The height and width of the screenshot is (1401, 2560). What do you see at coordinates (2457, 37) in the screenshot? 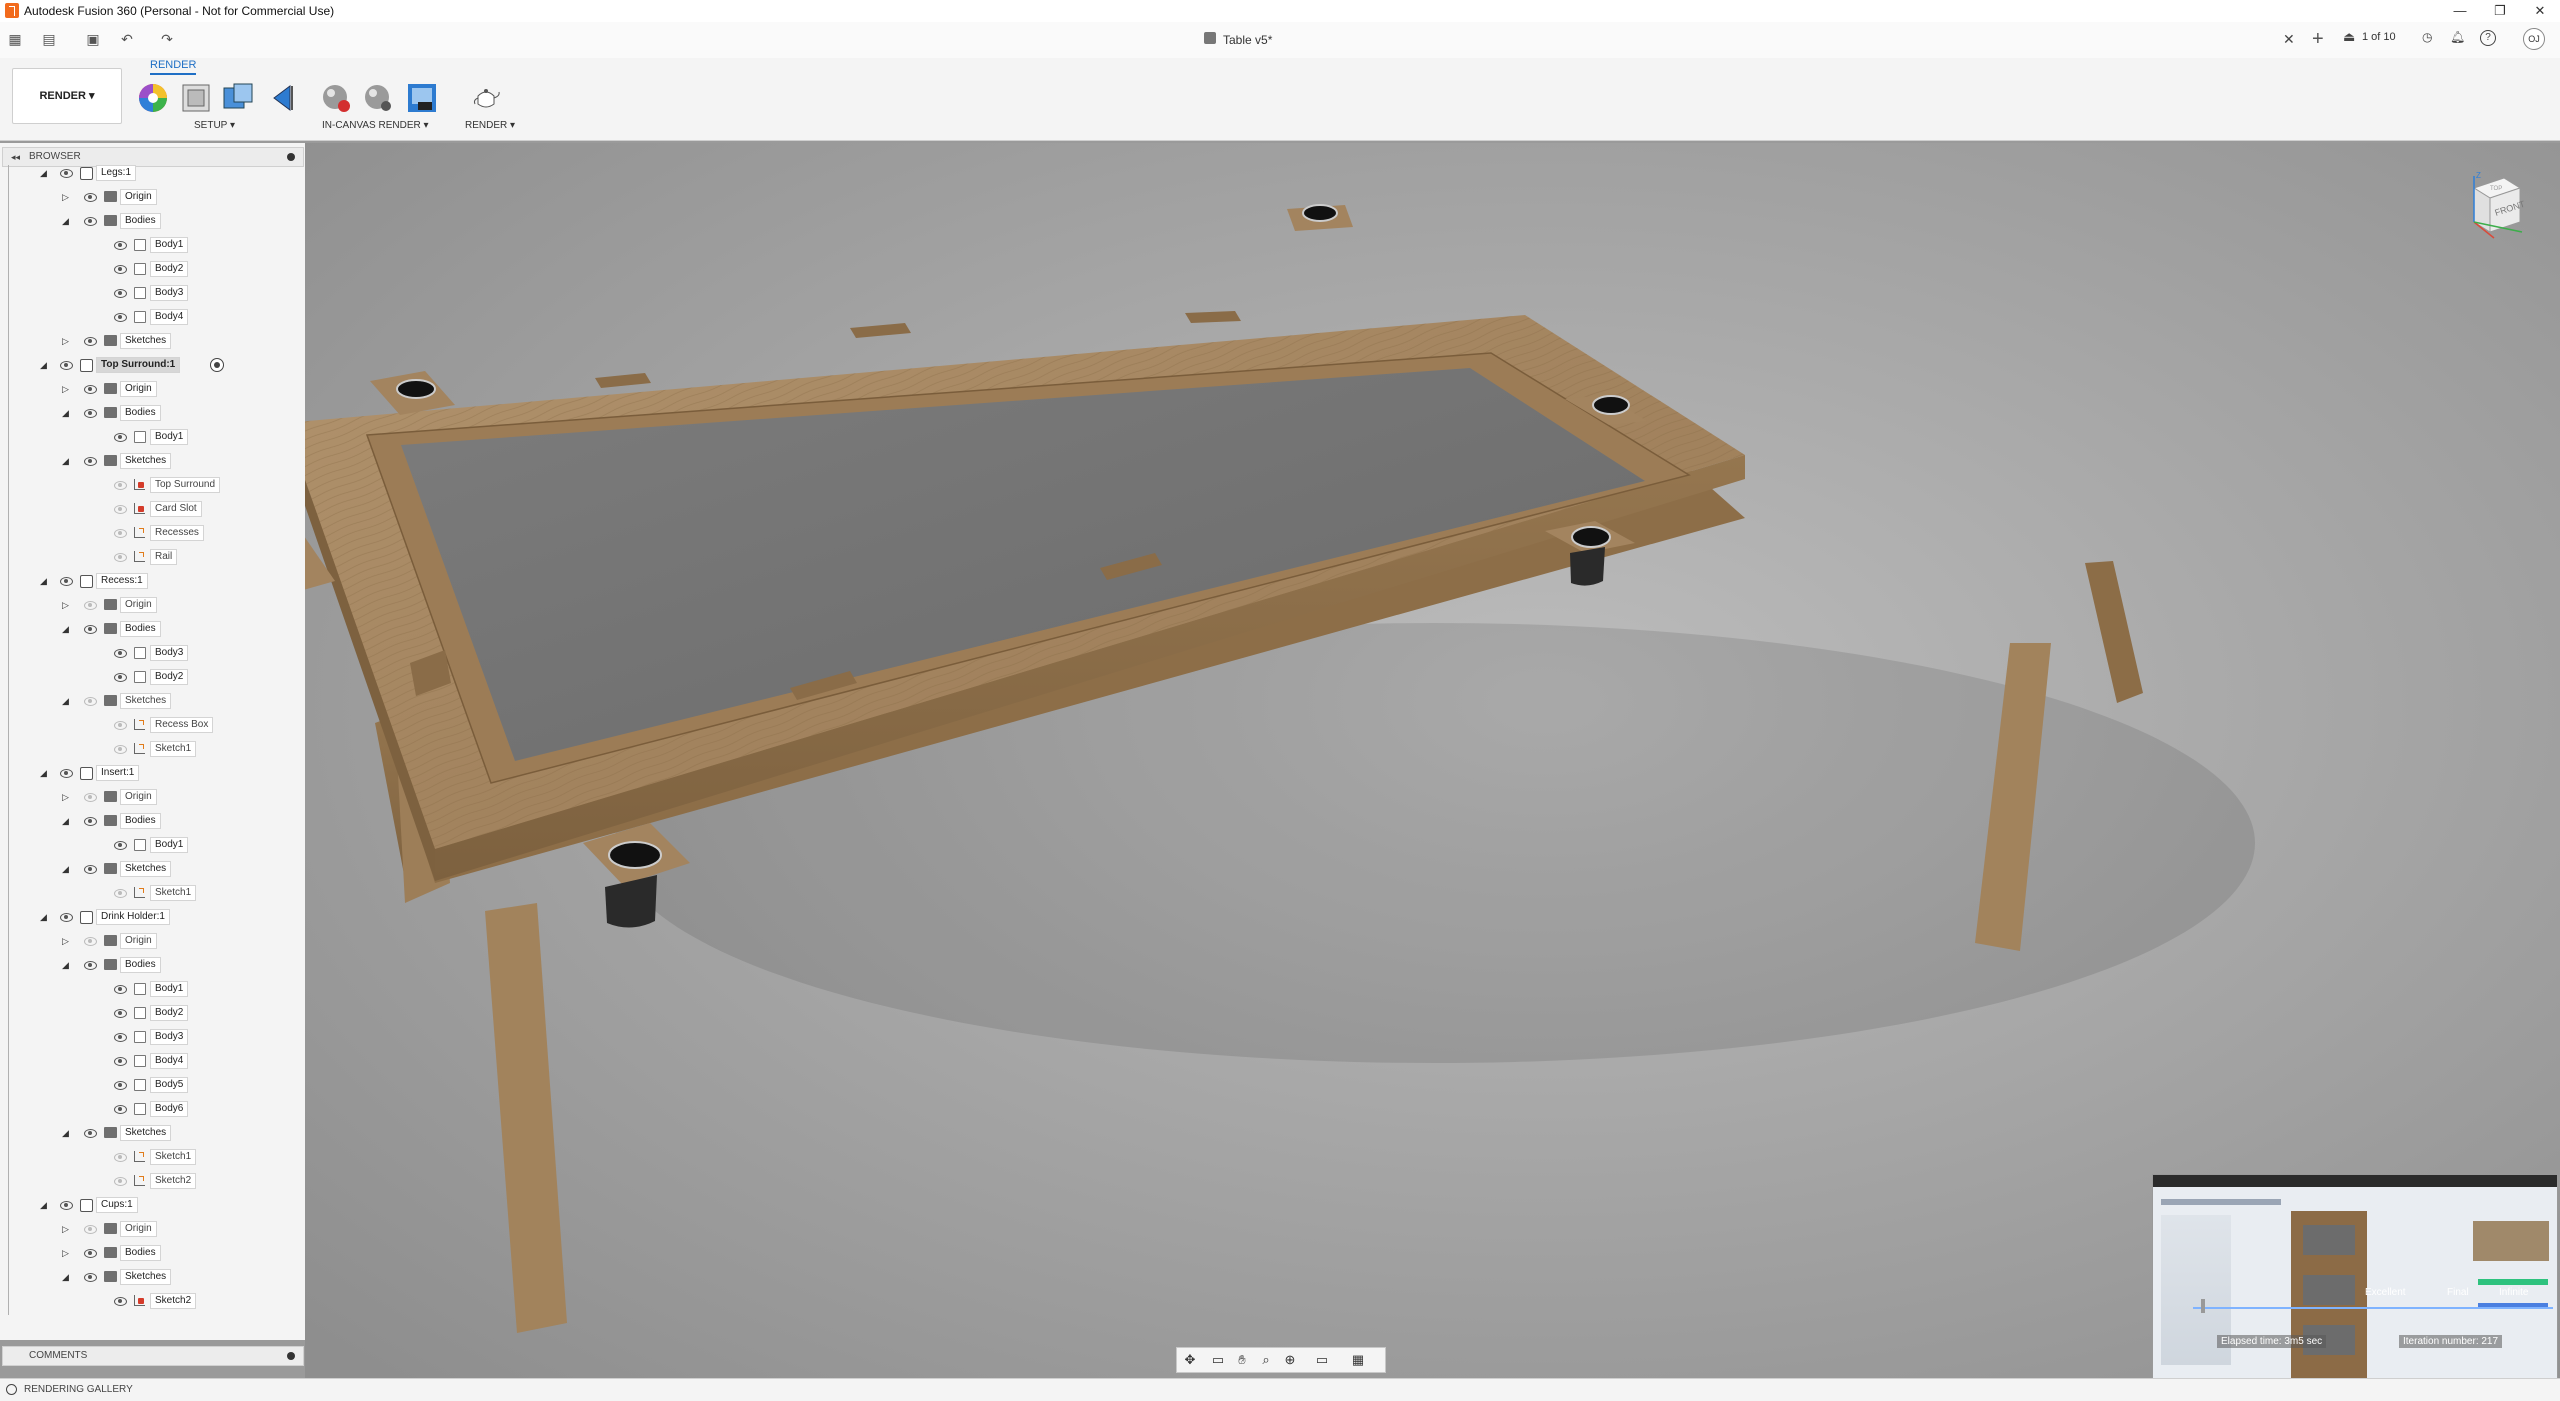
I see `notifications-bell-icon: 🔔︎` at bounding box center [2457, 37].